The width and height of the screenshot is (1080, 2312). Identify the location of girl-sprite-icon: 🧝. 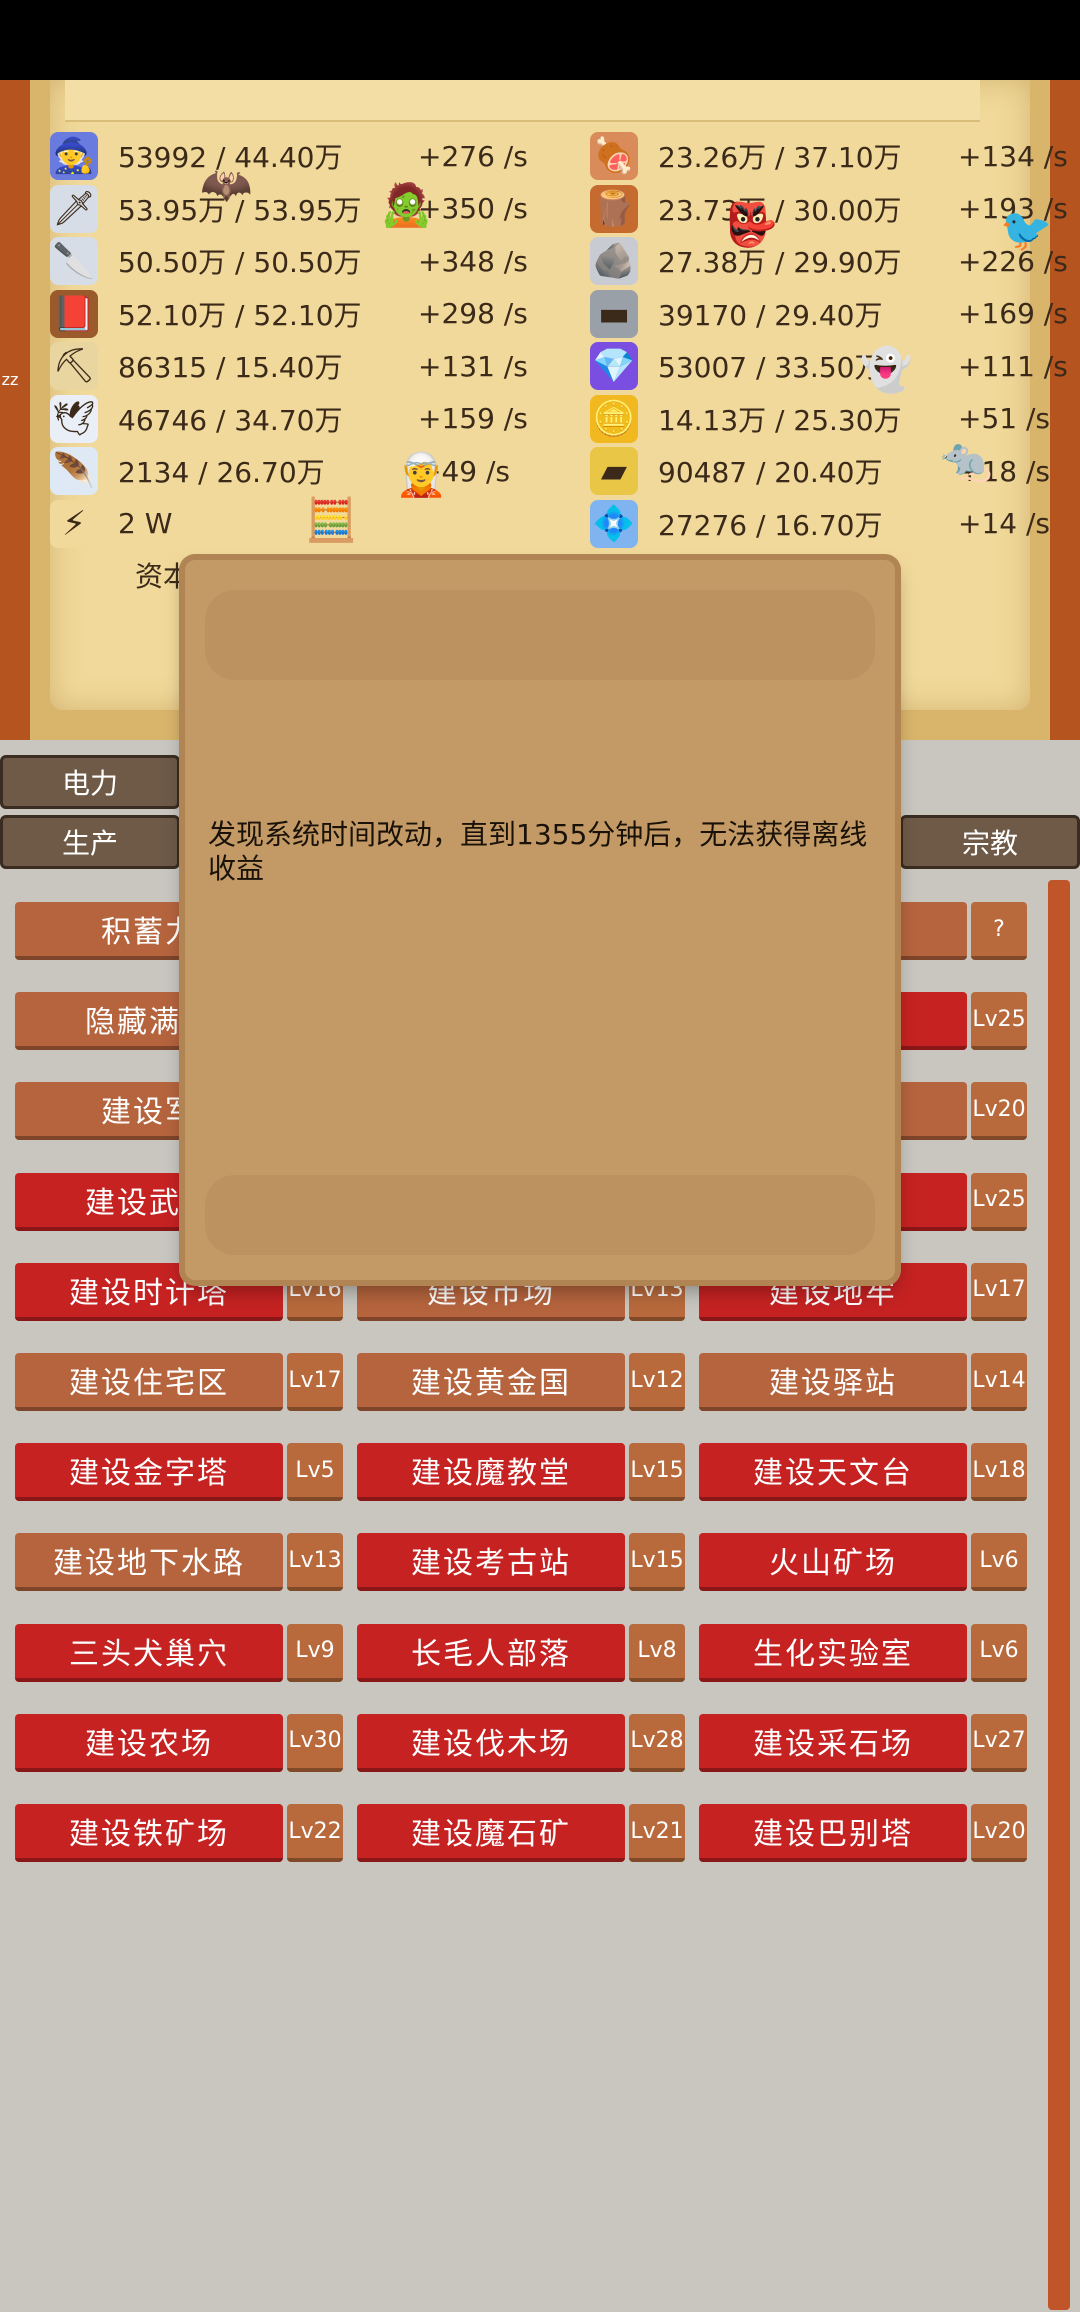
(421, 474).